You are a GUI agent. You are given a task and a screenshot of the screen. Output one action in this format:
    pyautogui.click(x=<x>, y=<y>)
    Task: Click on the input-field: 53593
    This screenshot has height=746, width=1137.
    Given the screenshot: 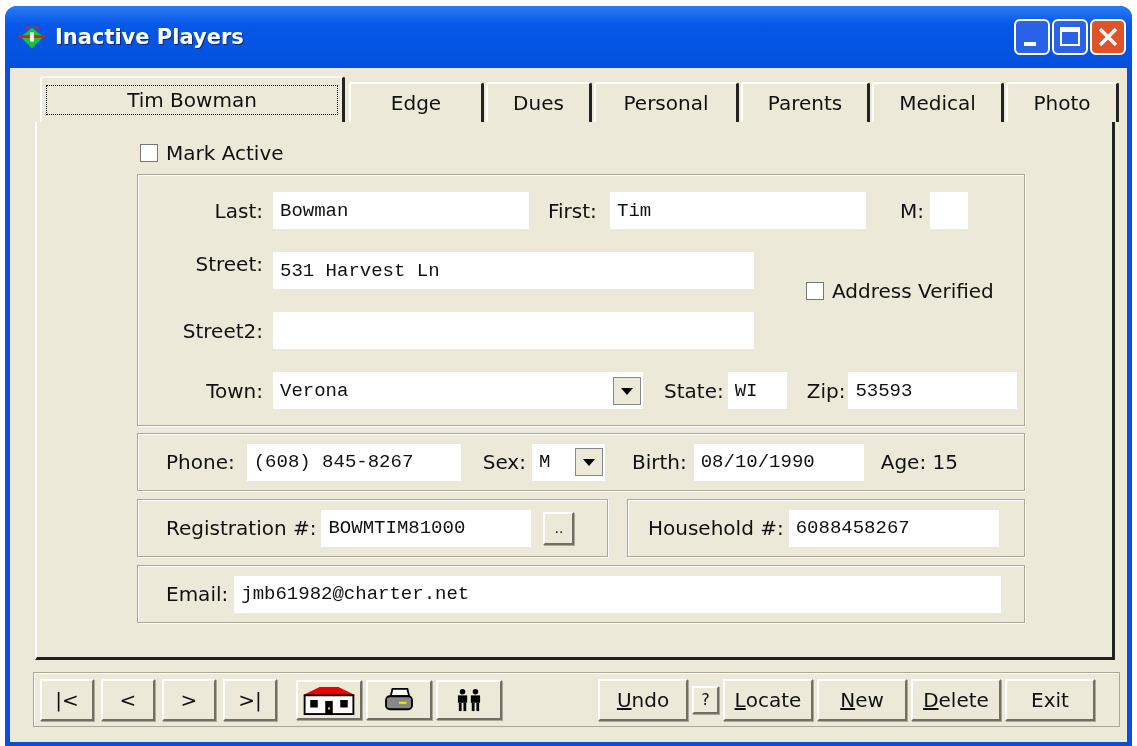 What is the action you would take?
    pyautogui.click(x=933, y=390)
    